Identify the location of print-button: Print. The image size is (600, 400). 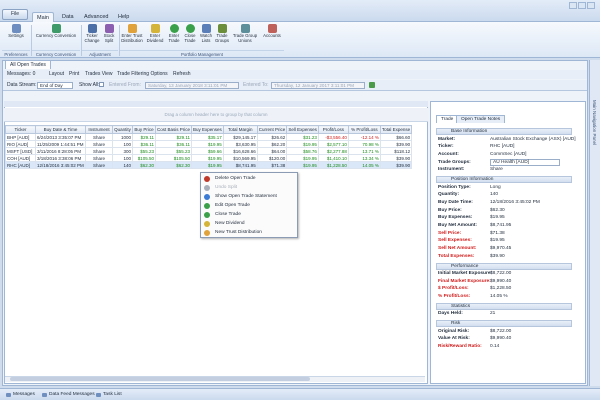
(74, 74).